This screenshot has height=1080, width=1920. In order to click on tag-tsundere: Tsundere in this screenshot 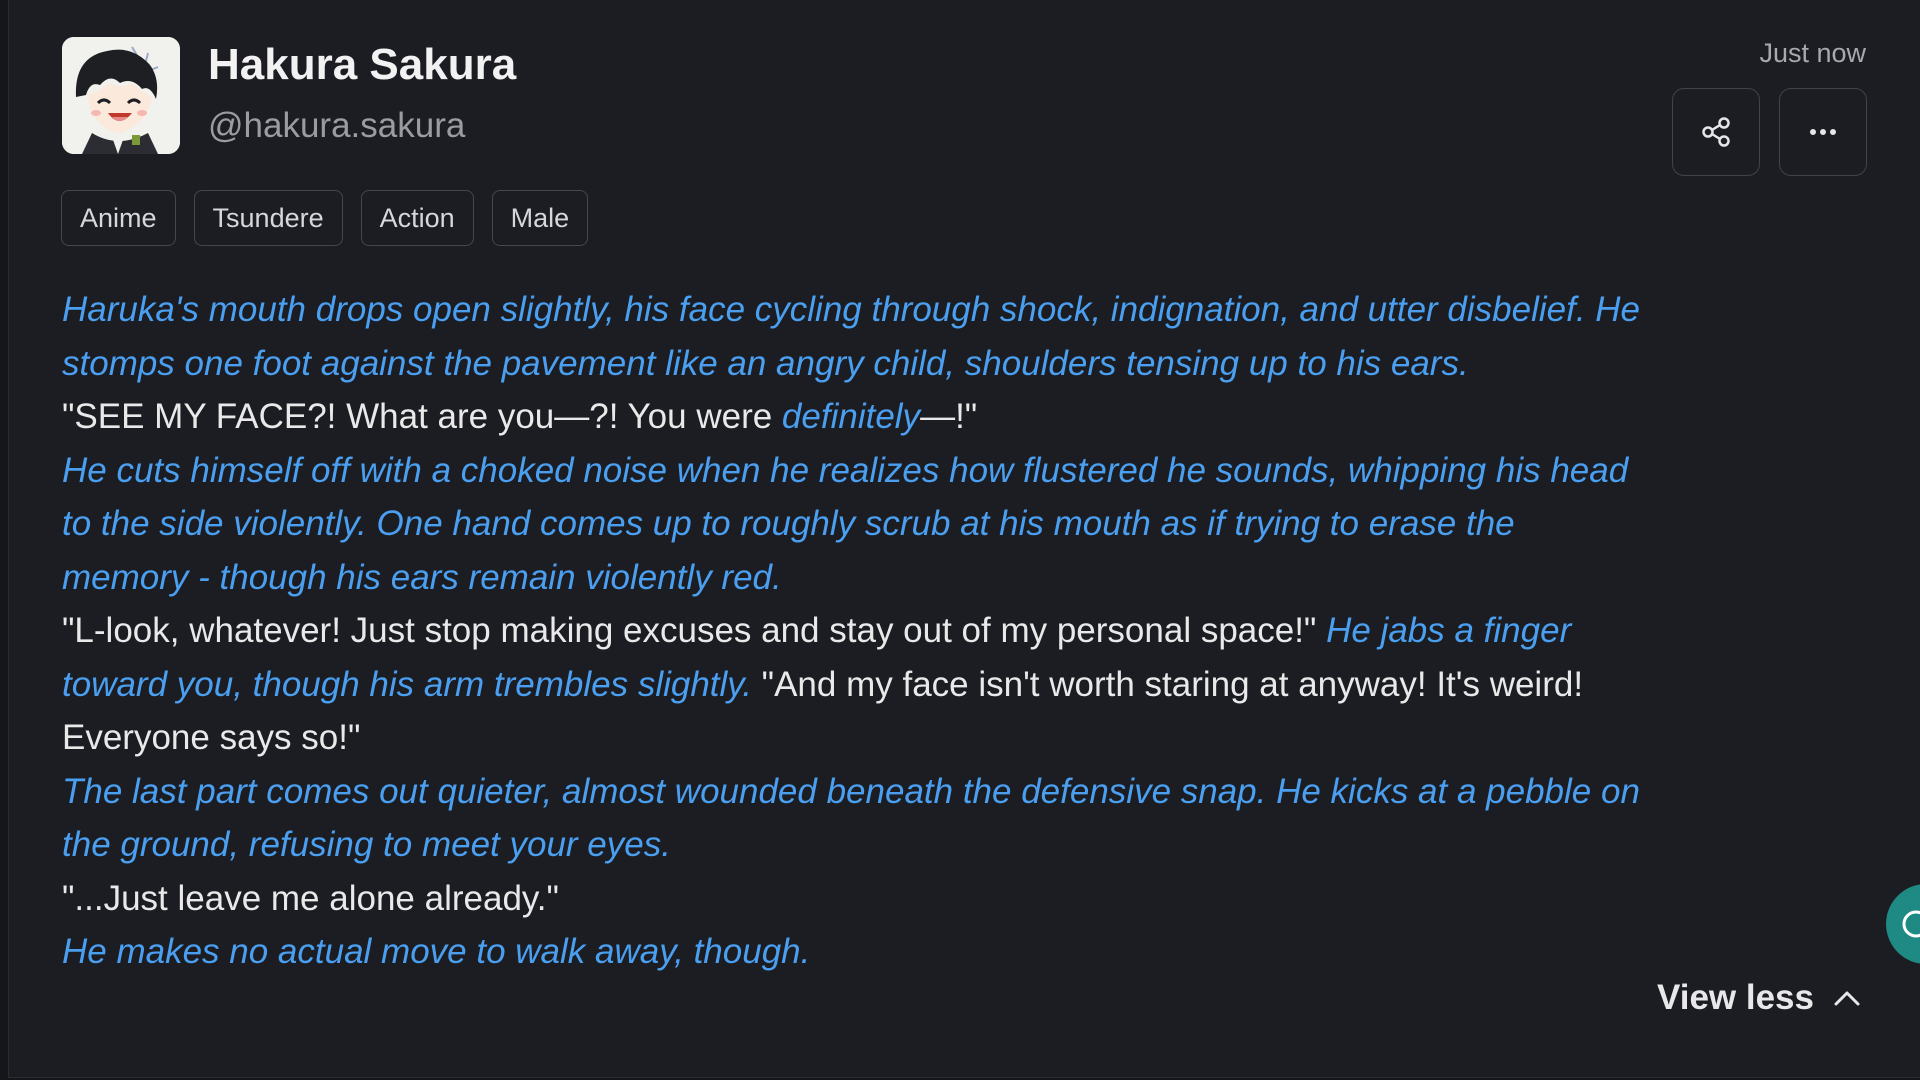, I will do `click(268, 218)`.